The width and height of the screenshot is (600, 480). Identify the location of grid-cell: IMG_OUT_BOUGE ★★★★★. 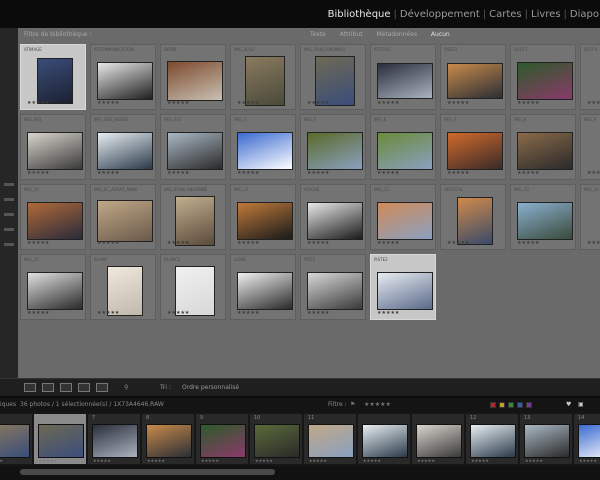
(123, 147).